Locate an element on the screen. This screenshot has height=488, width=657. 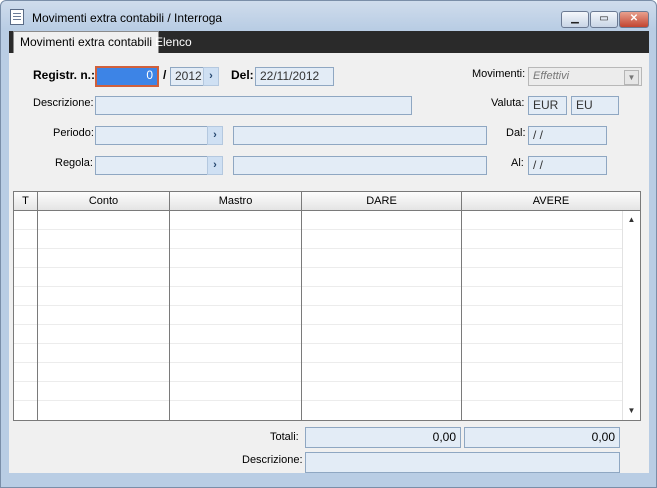
movimenti-value: Effettivi is located at coordinates (551, 76).